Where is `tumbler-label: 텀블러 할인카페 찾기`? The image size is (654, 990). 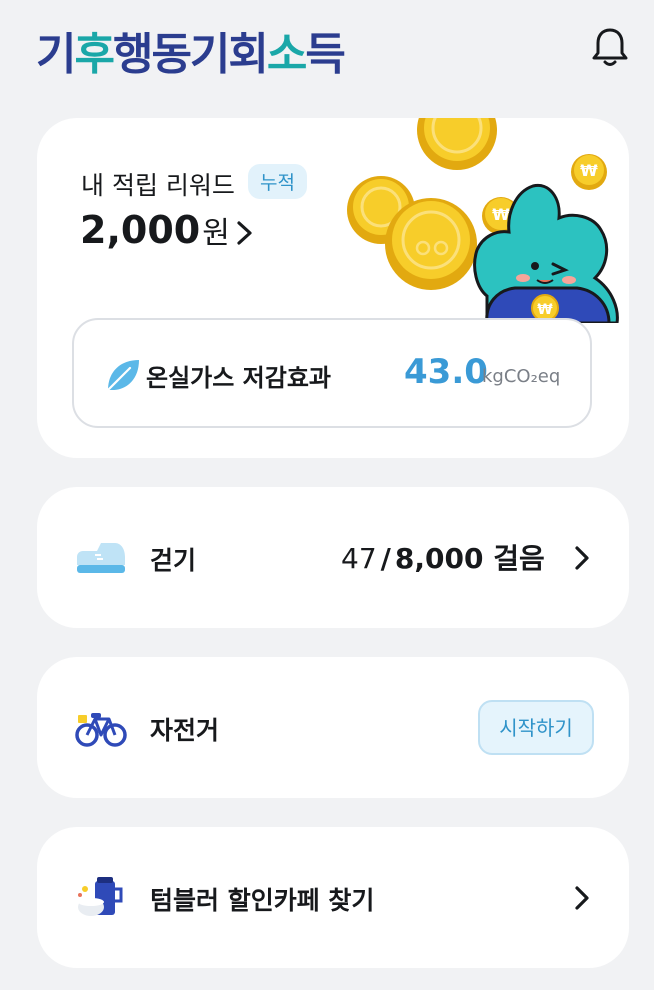 tumbler-label: 텀블러 할인카페 찾기 is located at coordinates (262, 900).